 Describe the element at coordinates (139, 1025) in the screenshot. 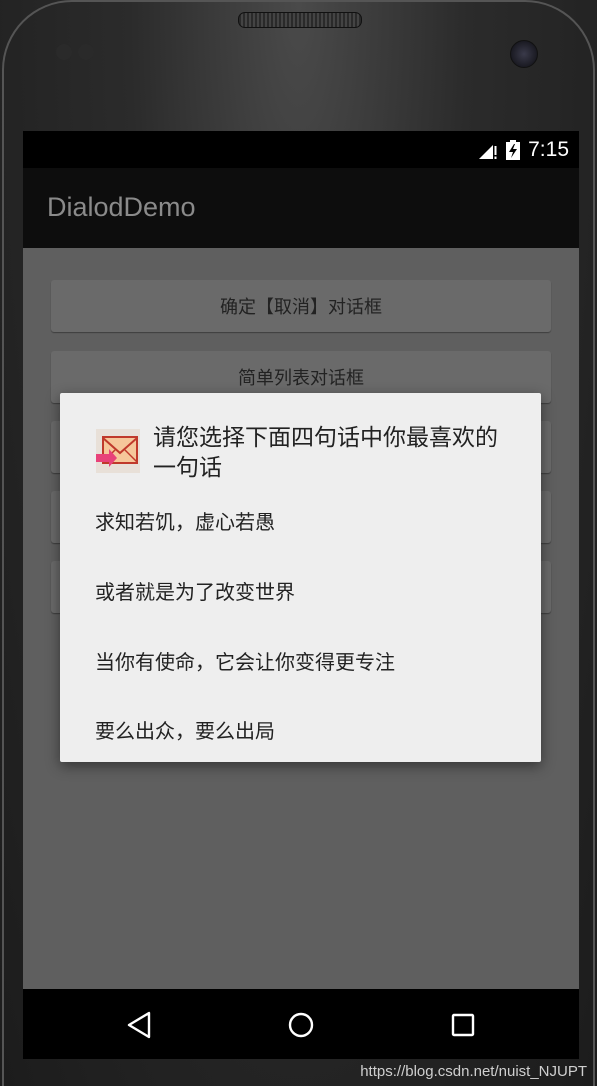

I see `back-icon` at that location.